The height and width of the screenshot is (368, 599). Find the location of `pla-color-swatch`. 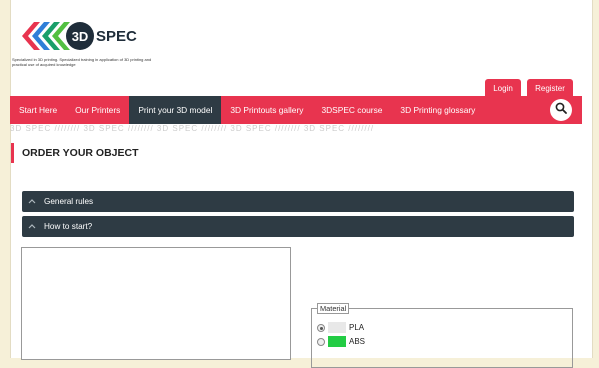

pla-color-swatch is located at coordinates (337, 327).